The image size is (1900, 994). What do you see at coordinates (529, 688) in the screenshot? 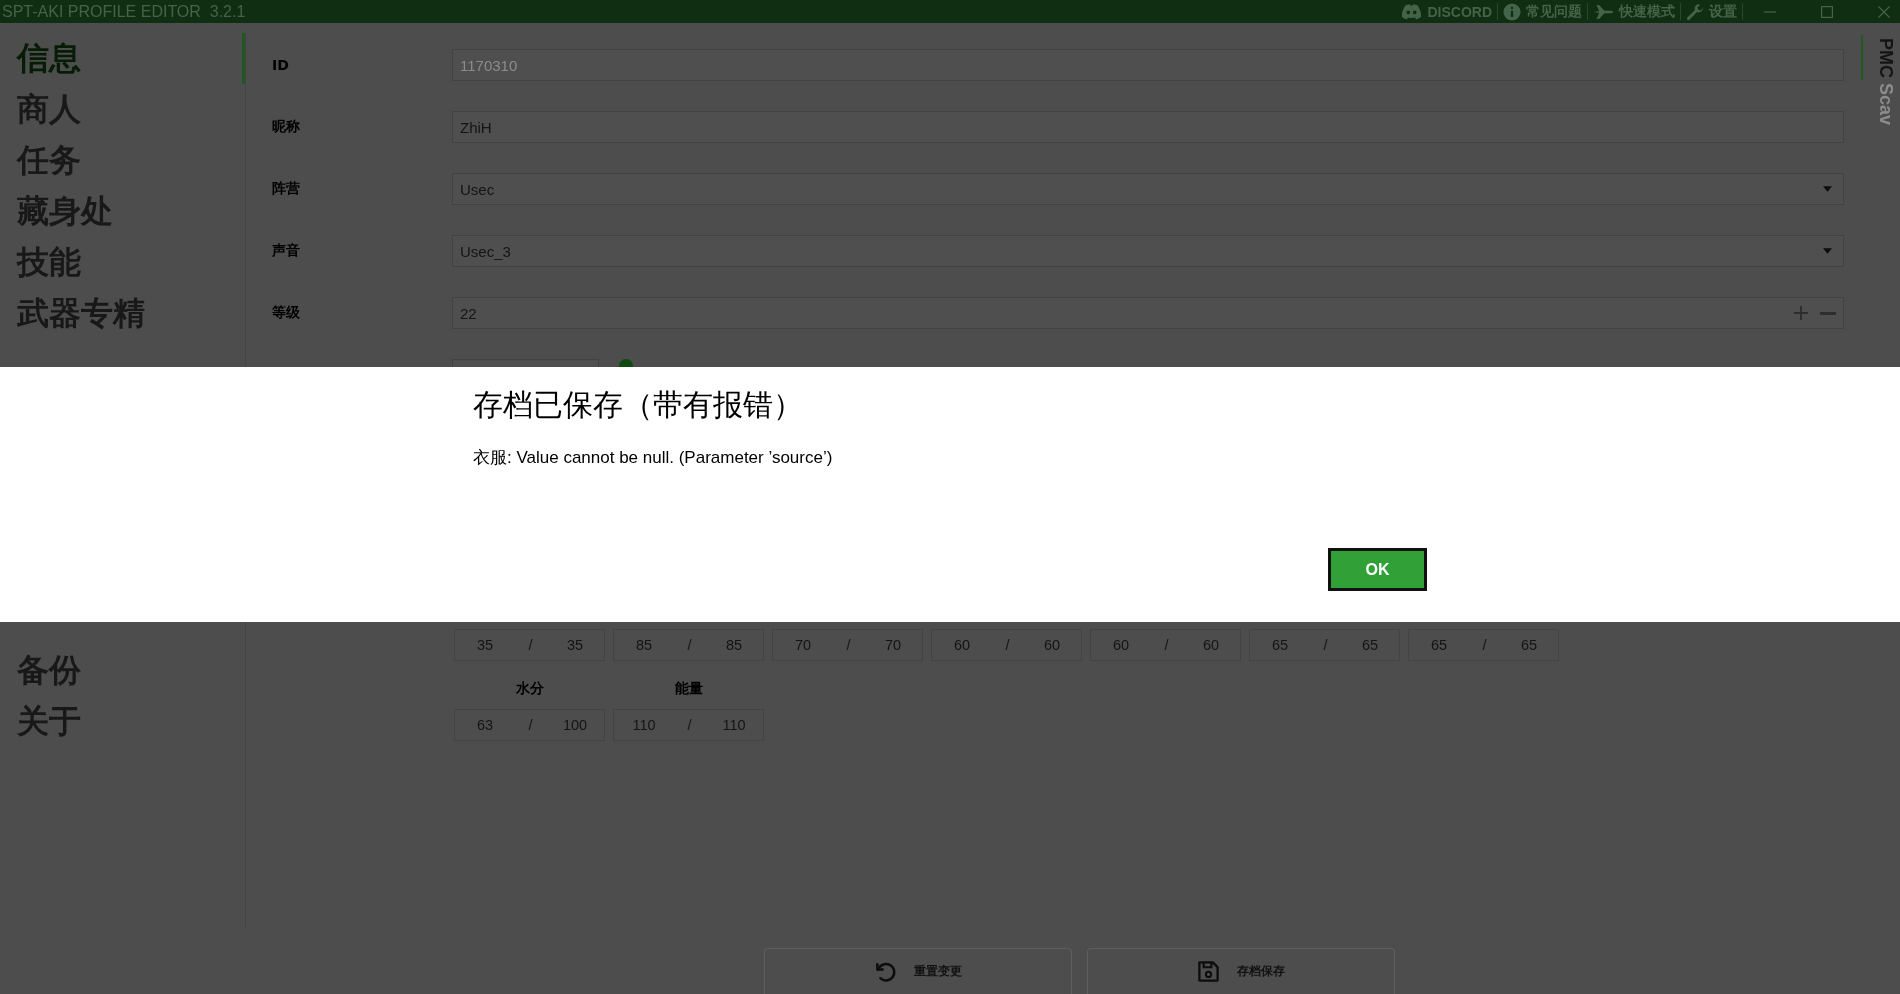
I see `stat-label: 水分` at bounding box center [529, 688].